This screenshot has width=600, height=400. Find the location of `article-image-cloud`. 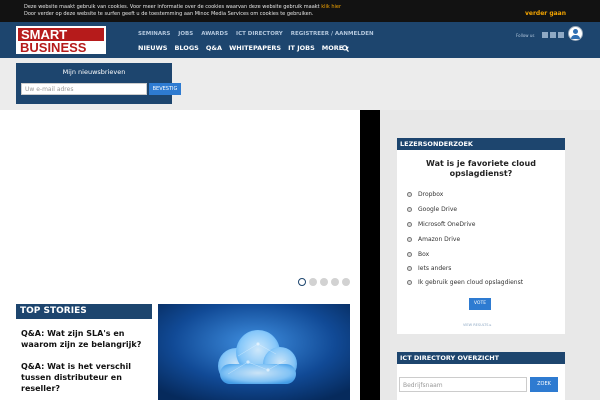

article-image-cloud is located at coordinates (254, 352).